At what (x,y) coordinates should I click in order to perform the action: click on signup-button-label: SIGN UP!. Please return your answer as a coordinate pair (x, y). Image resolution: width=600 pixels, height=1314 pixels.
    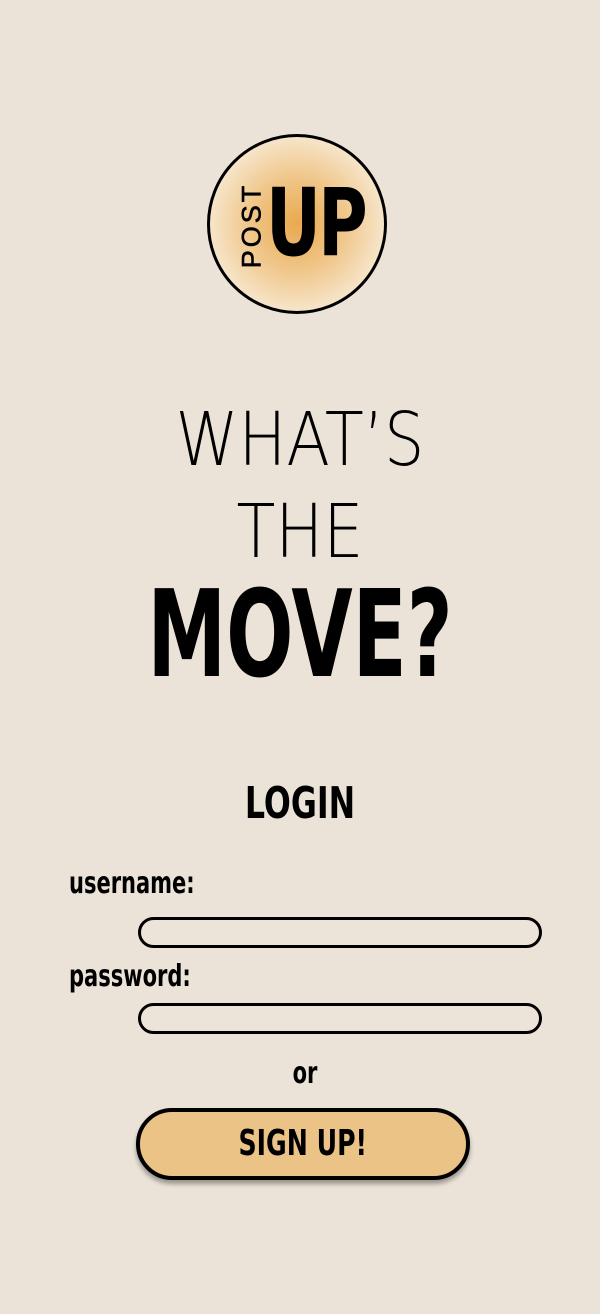
    Looking at the image, I should click on (303, 1143).